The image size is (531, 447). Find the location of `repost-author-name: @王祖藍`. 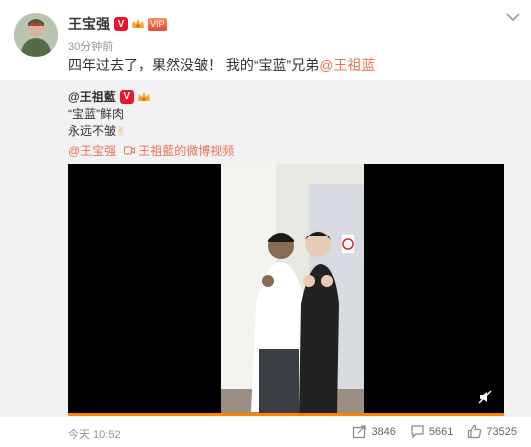

repost-author-name: @王祖藍 is located at coordinates (92, 96).